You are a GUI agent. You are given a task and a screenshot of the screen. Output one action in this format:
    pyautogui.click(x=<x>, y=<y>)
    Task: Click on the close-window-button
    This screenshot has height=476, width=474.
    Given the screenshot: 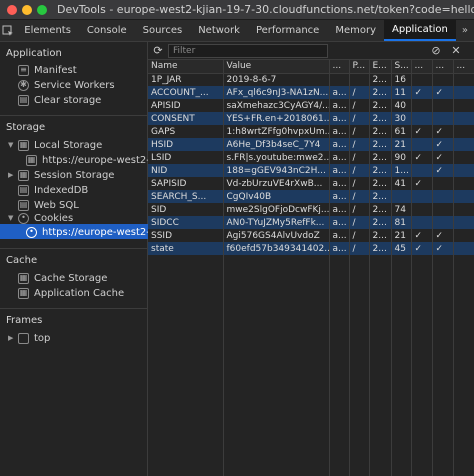 What is the action you would take?
    pyautogui.click(x=12, y=9)
    